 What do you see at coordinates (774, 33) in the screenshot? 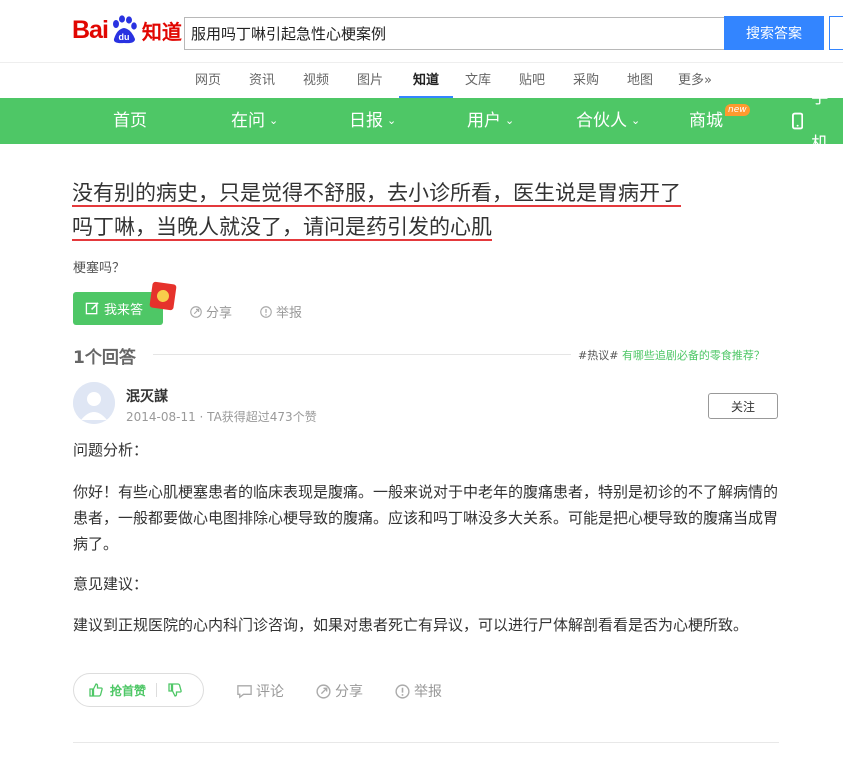
I see `search-answers-button: 搜索答案` at bounding box center [774, 33].